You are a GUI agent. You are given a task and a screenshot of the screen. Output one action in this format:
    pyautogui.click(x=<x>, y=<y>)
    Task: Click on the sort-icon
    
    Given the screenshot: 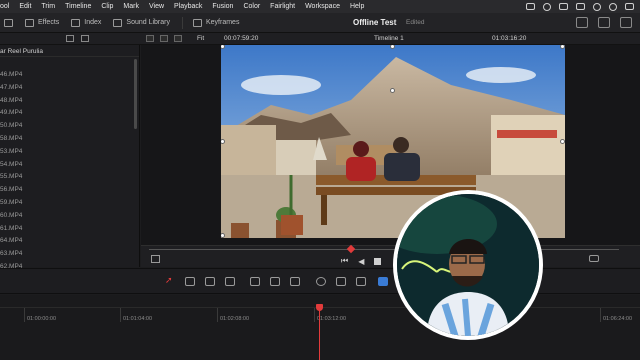 What is the action you would take?
    pyautogui.click(x=85, y=38)
    